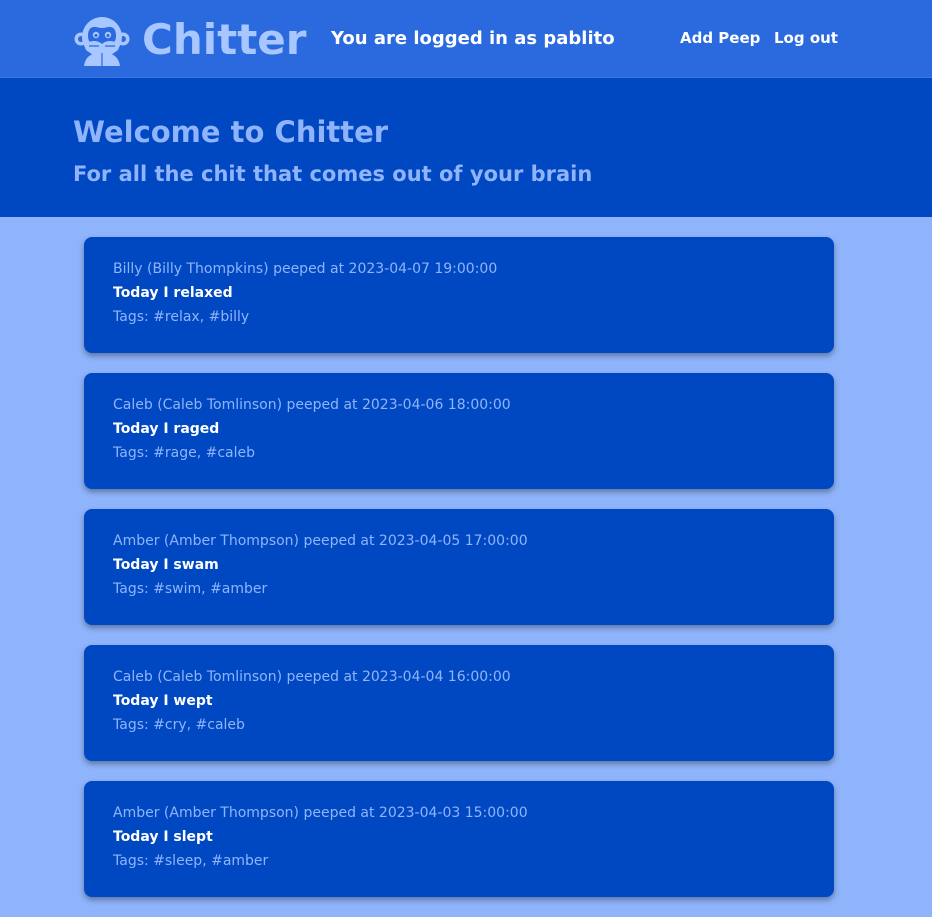 The width and height of the screenshot is (932, 917). I want to click on add-peep-link: Add Peep, so click(720, 38).